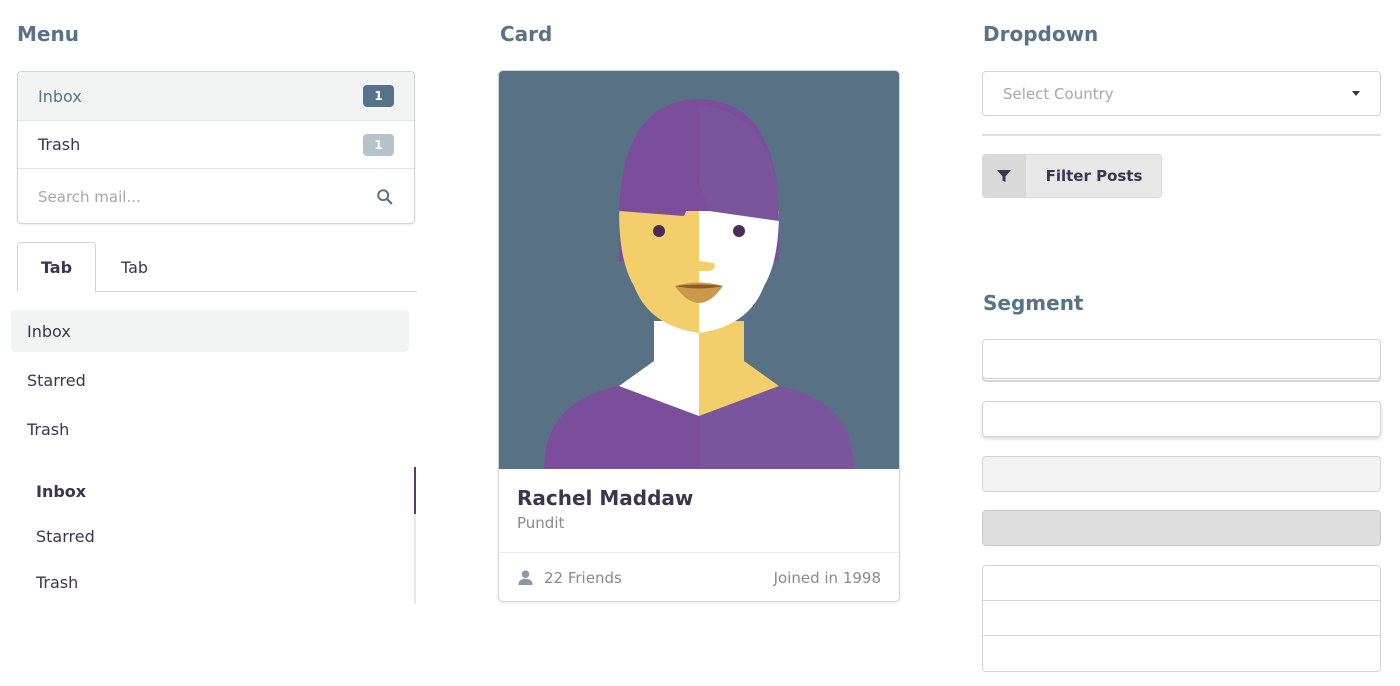 This screenshot has height=686, width=1400. I want to click on menu-item-inbox: Inbox 1, so click(216, 96).